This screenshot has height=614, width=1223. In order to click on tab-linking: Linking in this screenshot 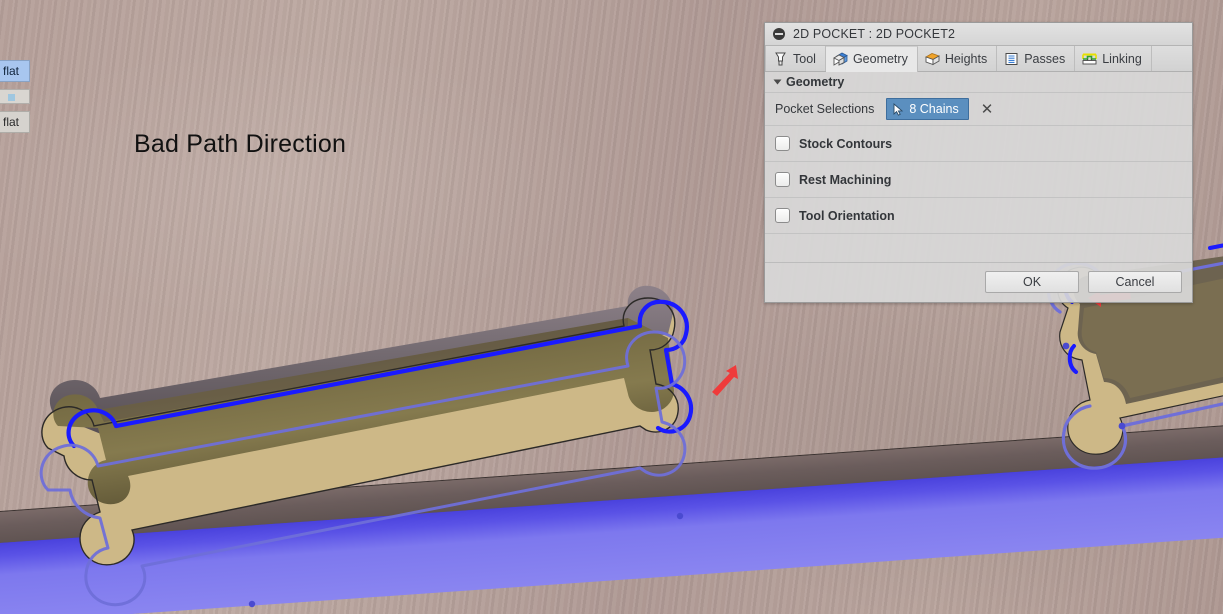, I will do `click(1113, 58)`.